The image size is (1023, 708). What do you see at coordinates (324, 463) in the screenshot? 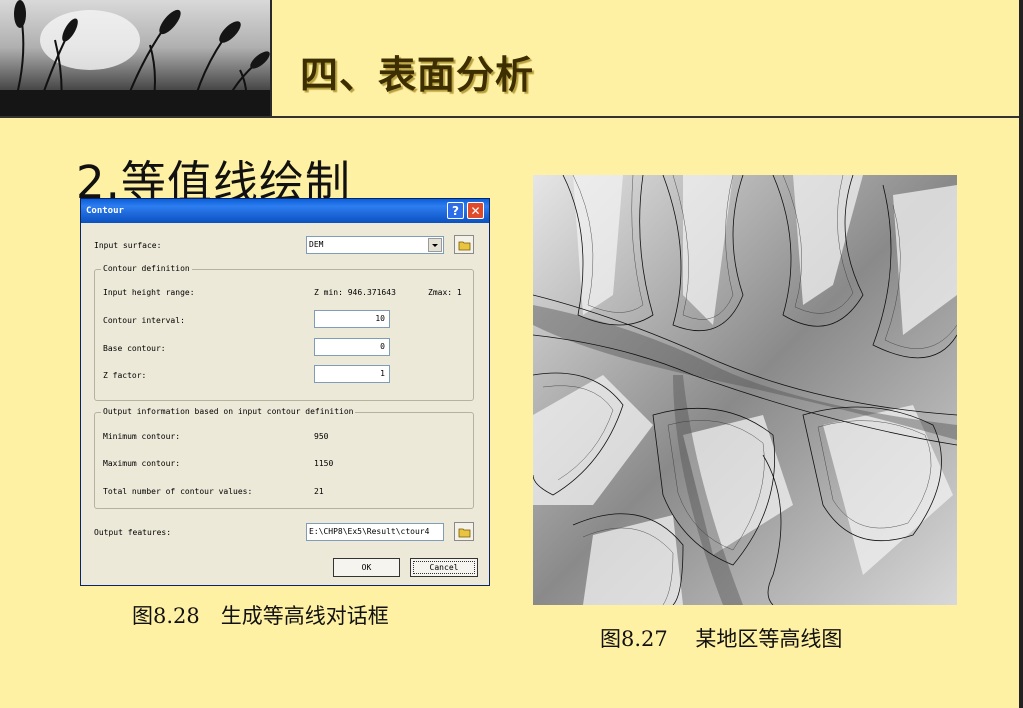
I see `max-contour-value: 1150` at bounding box center [324, 463].